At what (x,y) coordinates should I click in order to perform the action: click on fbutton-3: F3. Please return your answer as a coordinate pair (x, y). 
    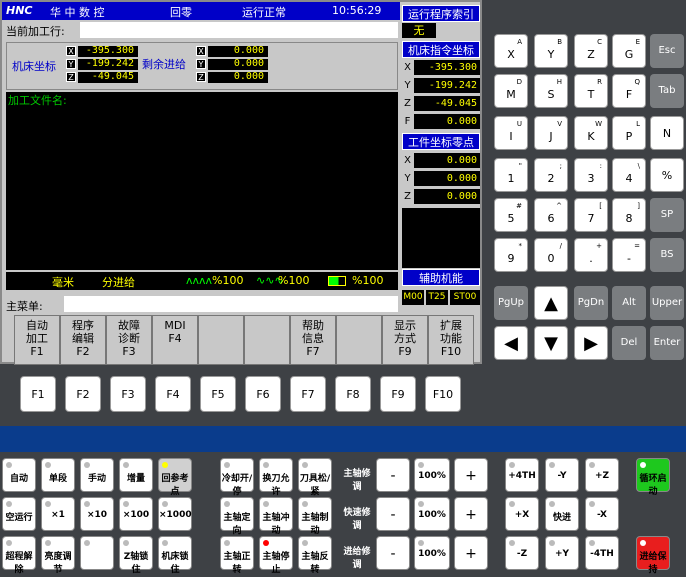
    Looking at the image, I should click on (128, 394).